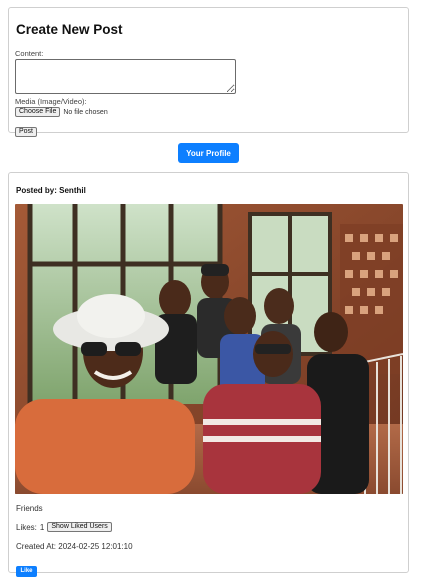 This screenshot has height=582, width=422. What do you see at coordinates (72, 190) in the screenshot?
I see `post-author: Senthil` at bounding box center [72, 190].